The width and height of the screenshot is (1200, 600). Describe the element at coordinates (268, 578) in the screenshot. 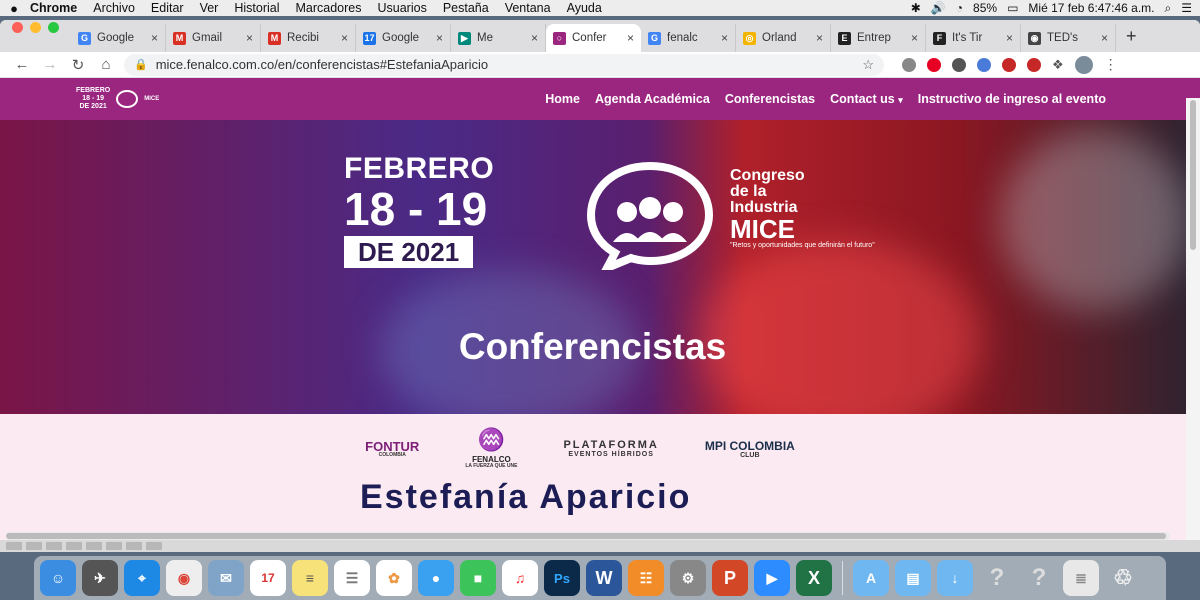

I see `calendar-icon: 17` at that location.